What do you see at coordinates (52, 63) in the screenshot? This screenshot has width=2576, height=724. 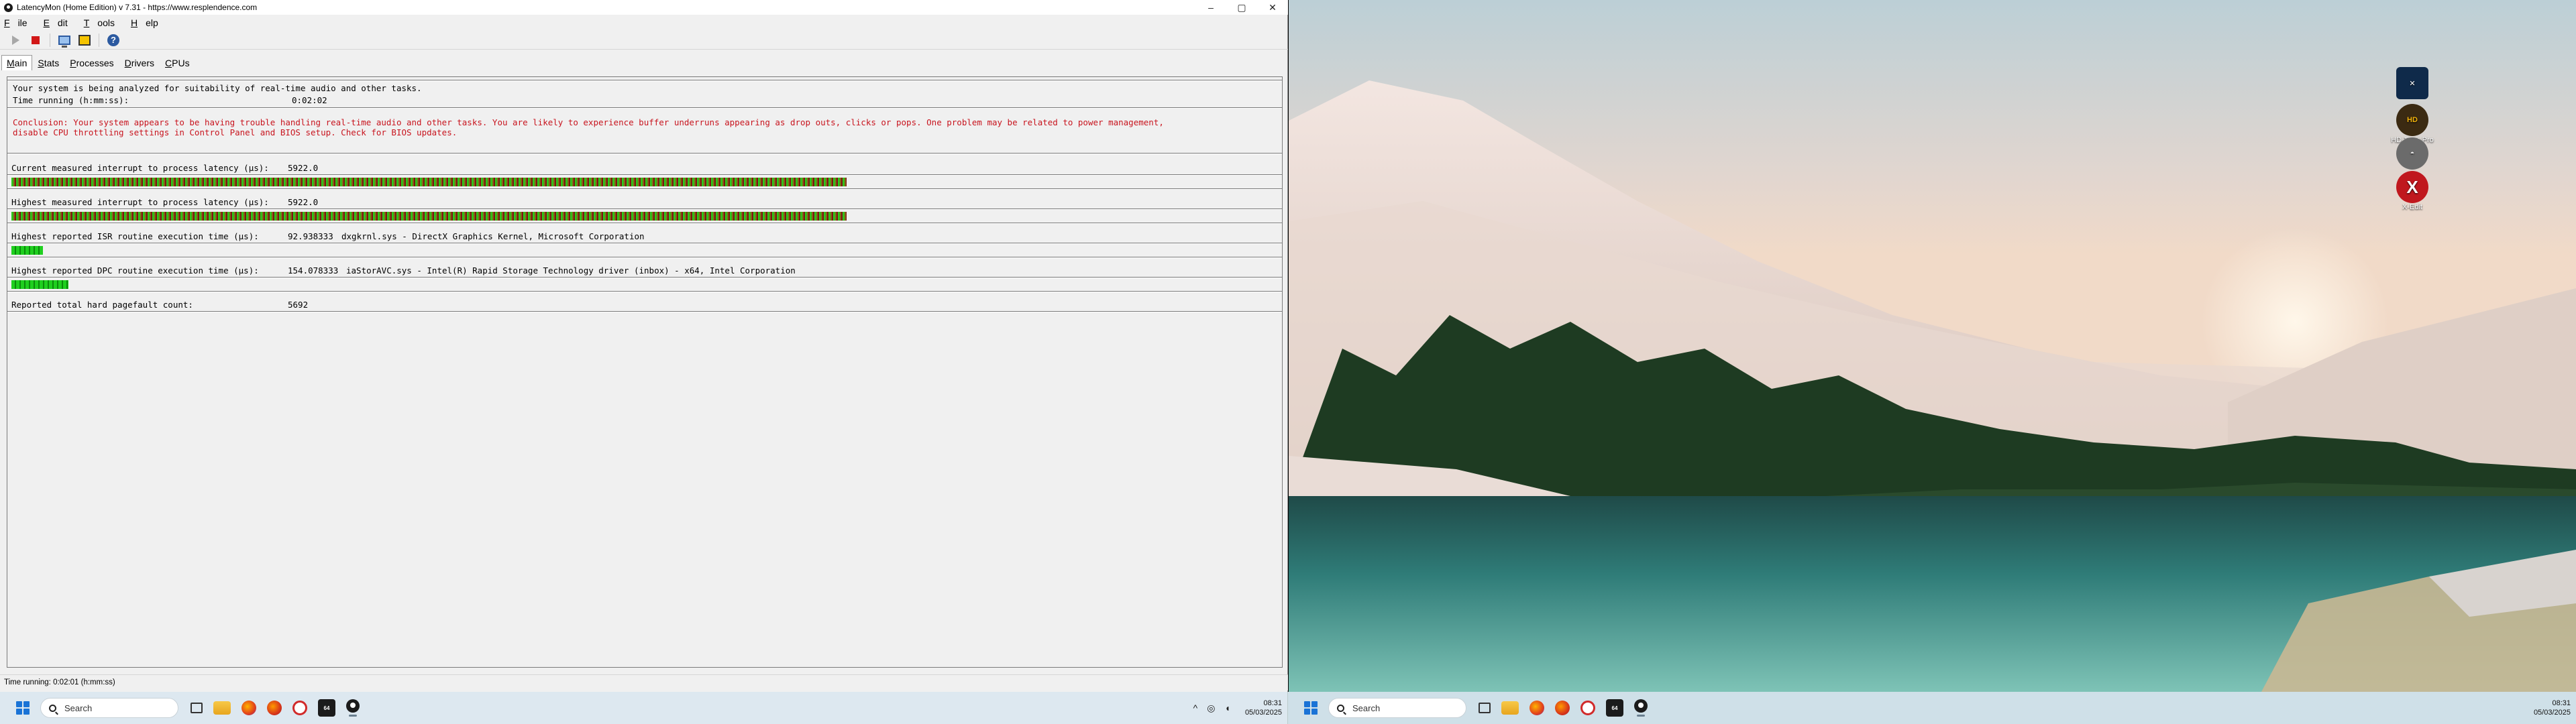 I see `tab-stats-label: tats` at bounding box center [52, 63].